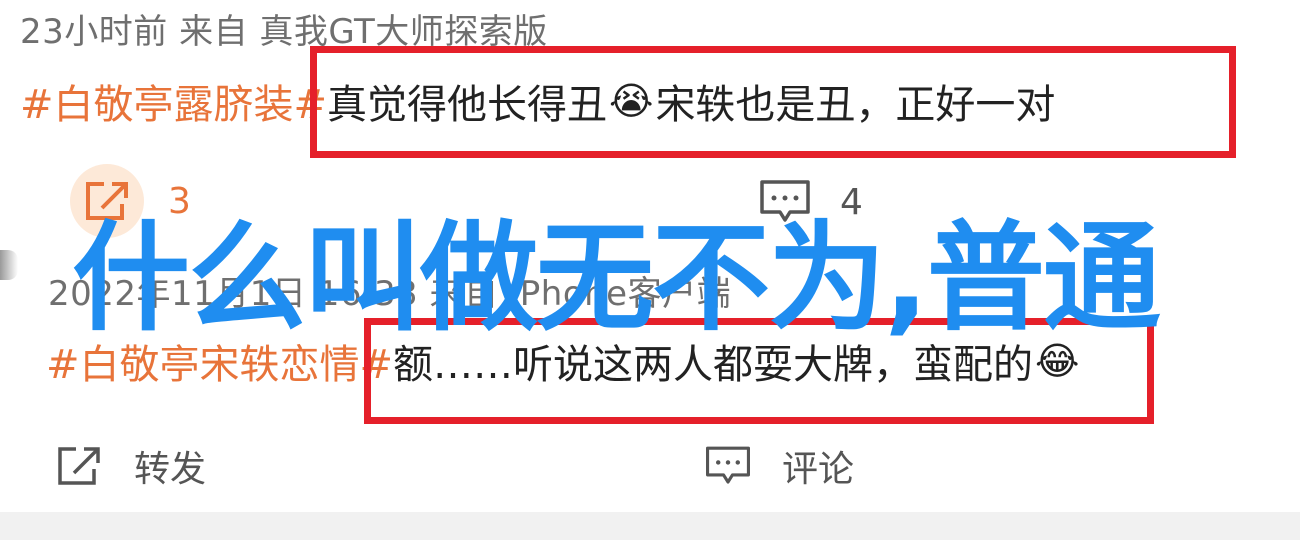  Describe the element at coordinates (728, 466) in the screenshot. I see `comment-icon` at that location.